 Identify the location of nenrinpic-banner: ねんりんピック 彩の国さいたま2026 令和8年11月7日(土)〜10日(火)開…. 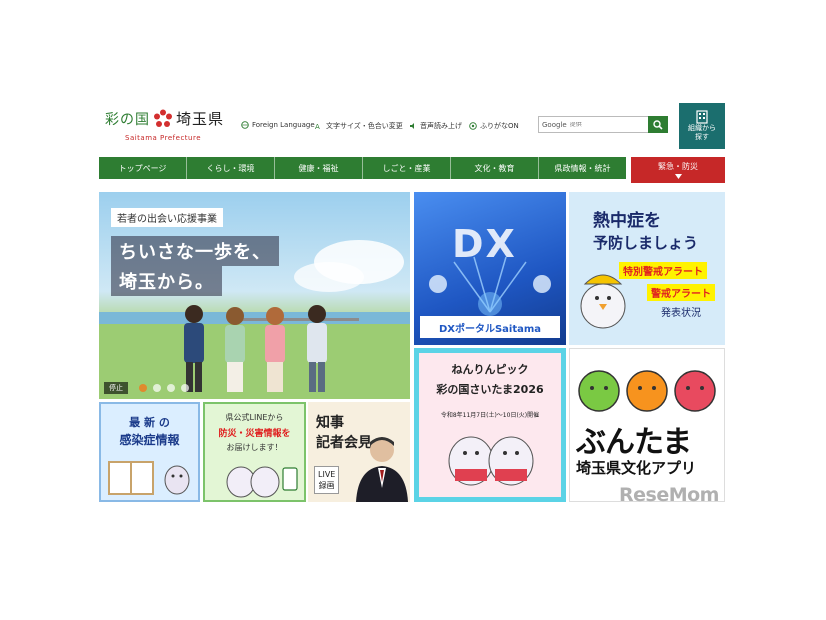
(490, 425).